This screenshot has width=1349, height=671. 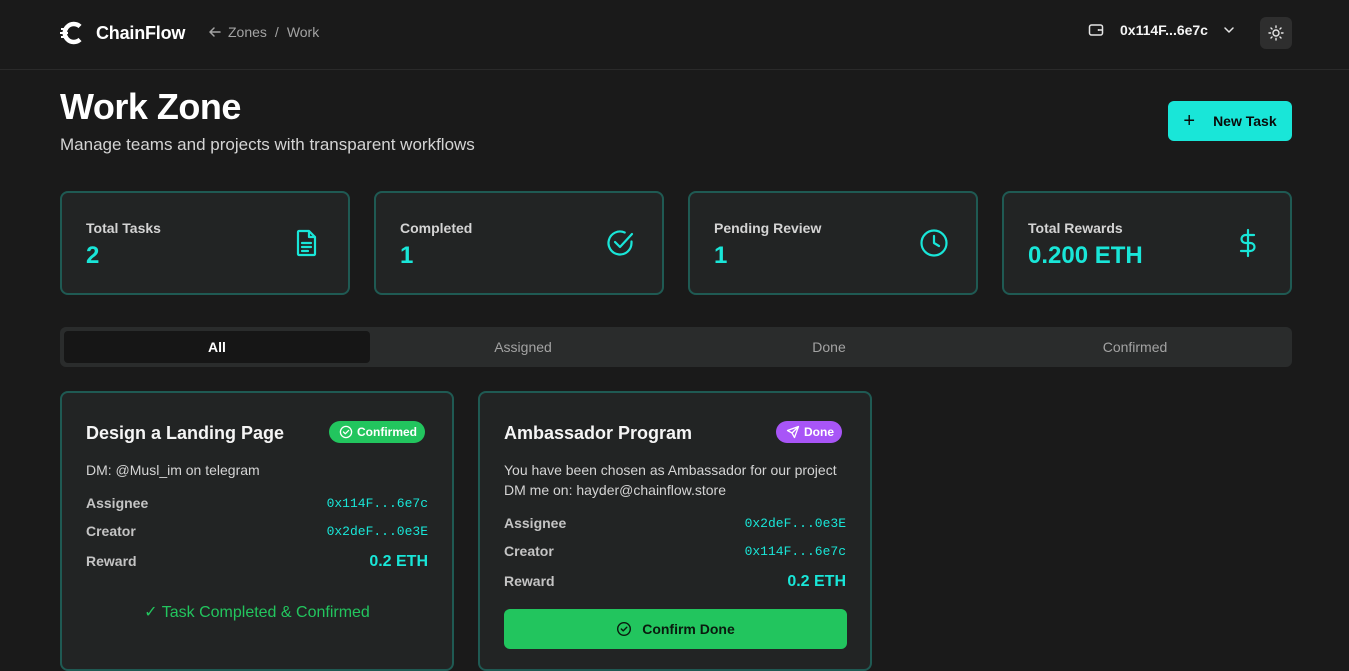 I want to click on wallet-selector: 0x114F...6e7c, so click(x=1162, y=30).